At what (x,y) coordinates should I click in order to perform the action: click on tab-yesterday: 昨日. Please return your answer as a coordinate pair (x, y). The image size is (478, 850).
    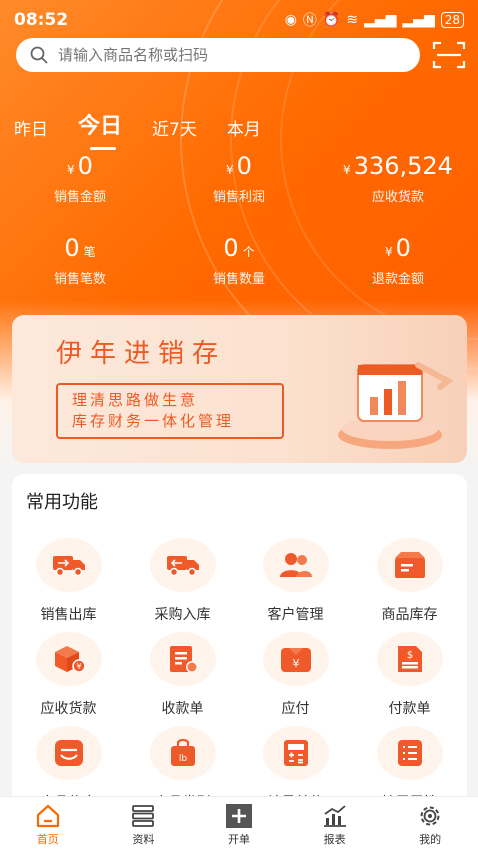
    Looking at the image, I should click on (31, 127).